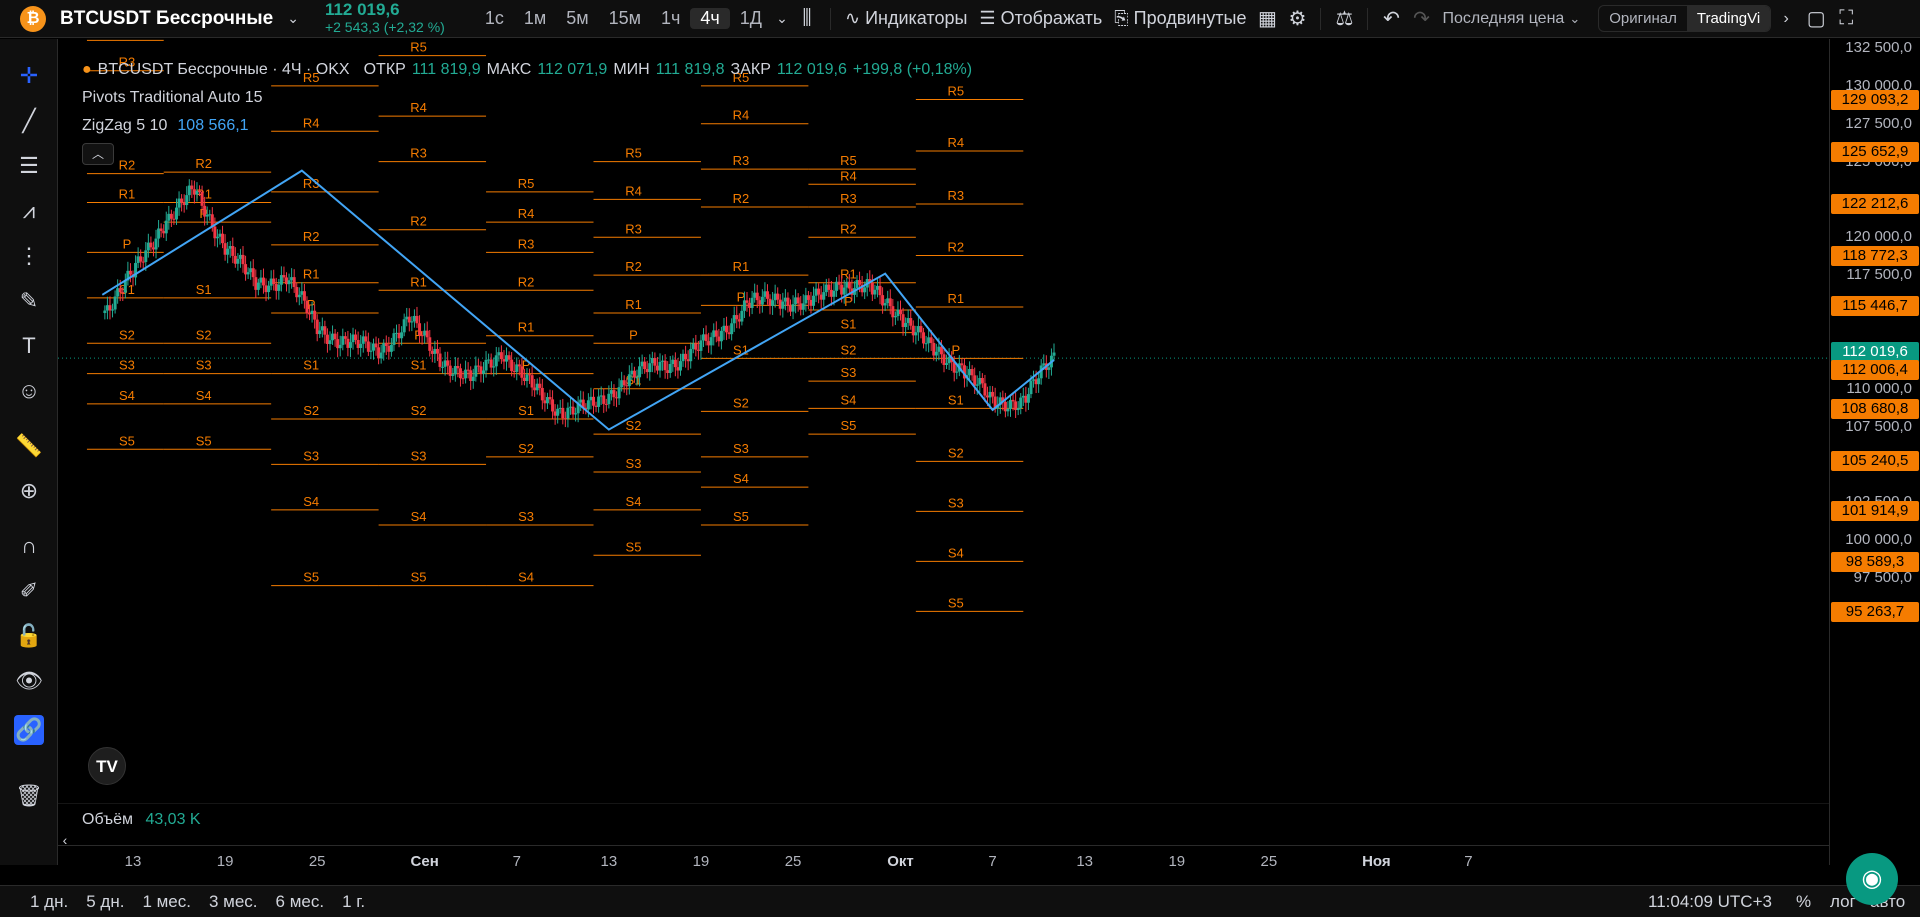  What do you see at coordinates (233, 902) in the screenshot?
I see `range-3m-button: 3 мес.` at bounding box center [233, 902].